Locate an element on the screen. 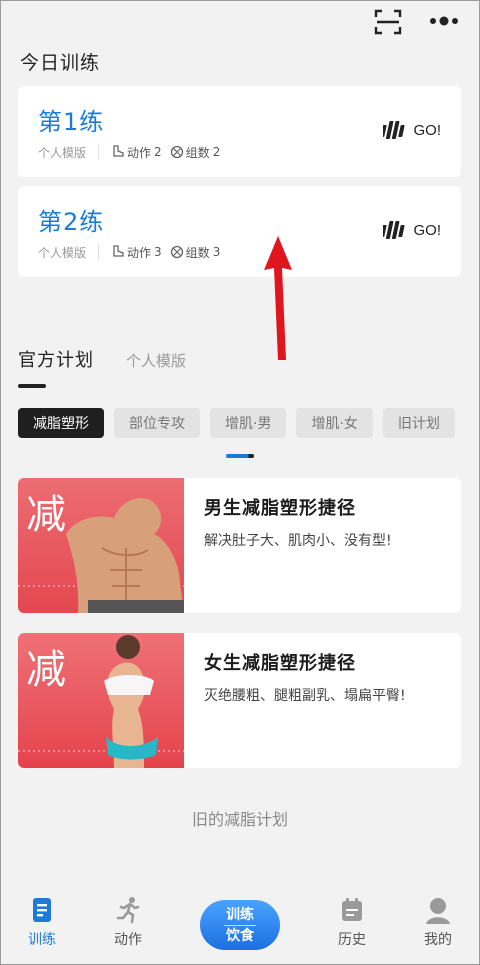  nav-action: 动作 is located at coordinates (128, 922).